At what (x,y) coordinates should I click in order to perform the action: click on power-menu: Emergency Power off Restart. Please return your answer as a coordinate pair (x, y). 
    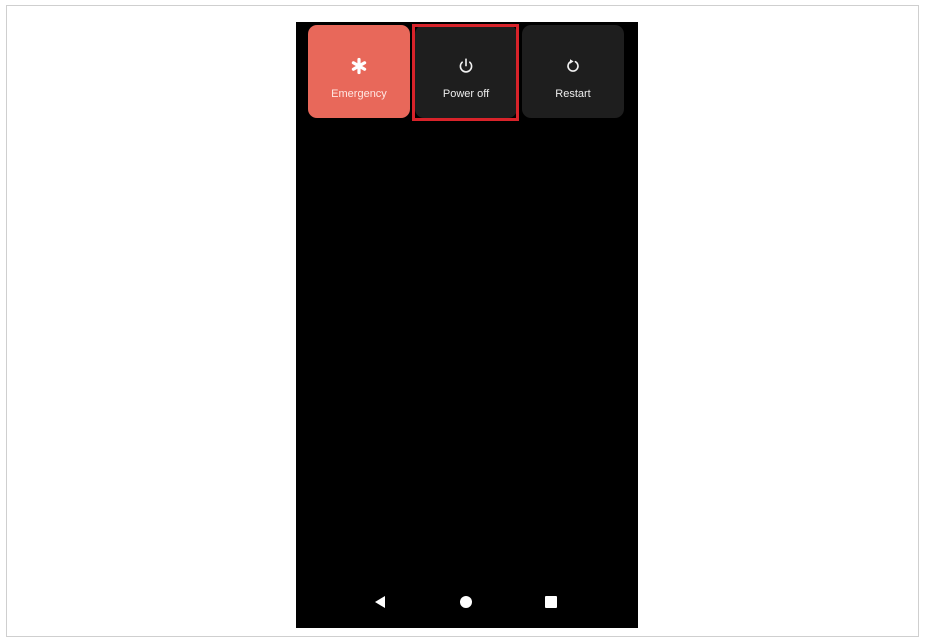
    Looking at the image, I should click on (466, 71).